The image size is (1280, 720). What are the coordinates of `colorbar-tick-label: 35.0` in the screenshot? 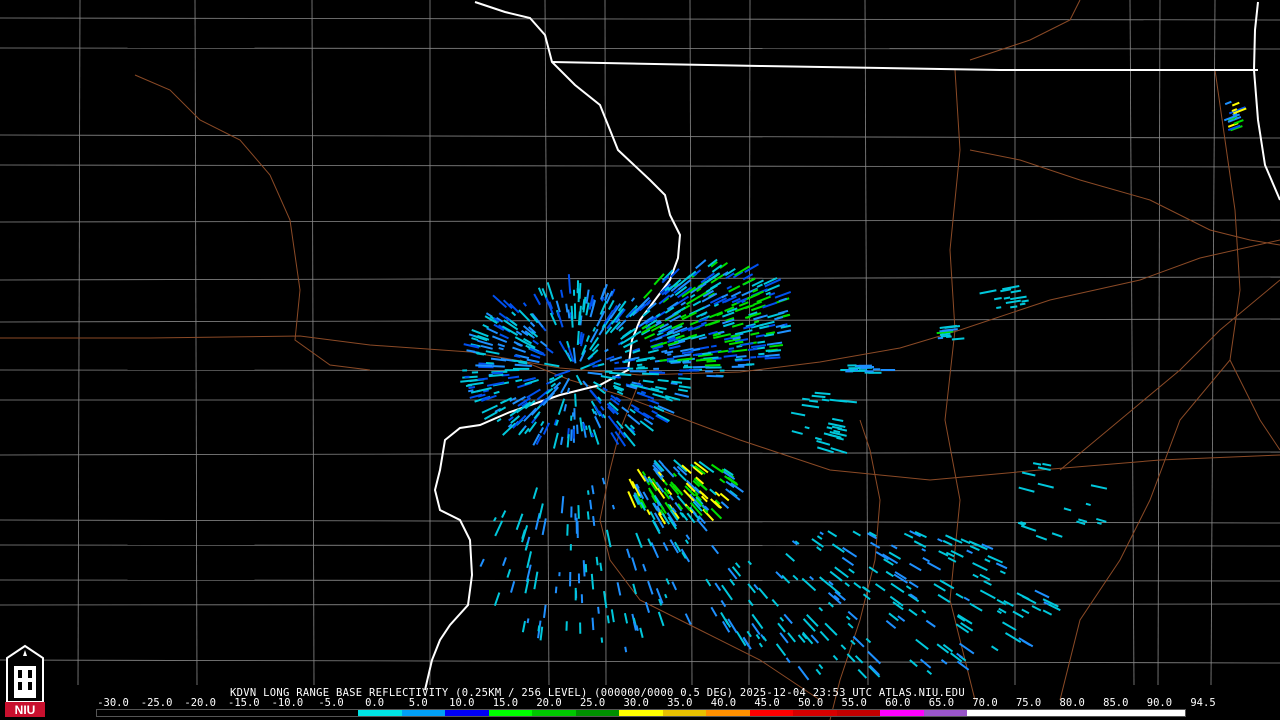 It's located at (680, 703).